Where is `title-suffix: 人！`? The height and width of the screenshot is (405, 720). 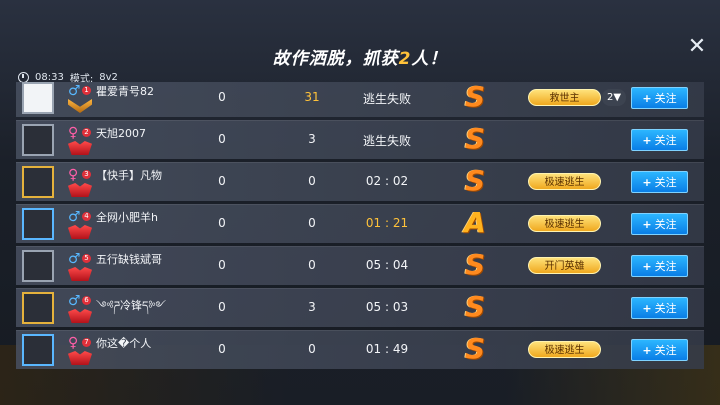 title-suffix: 人！ is located at coordinates (429, 59).